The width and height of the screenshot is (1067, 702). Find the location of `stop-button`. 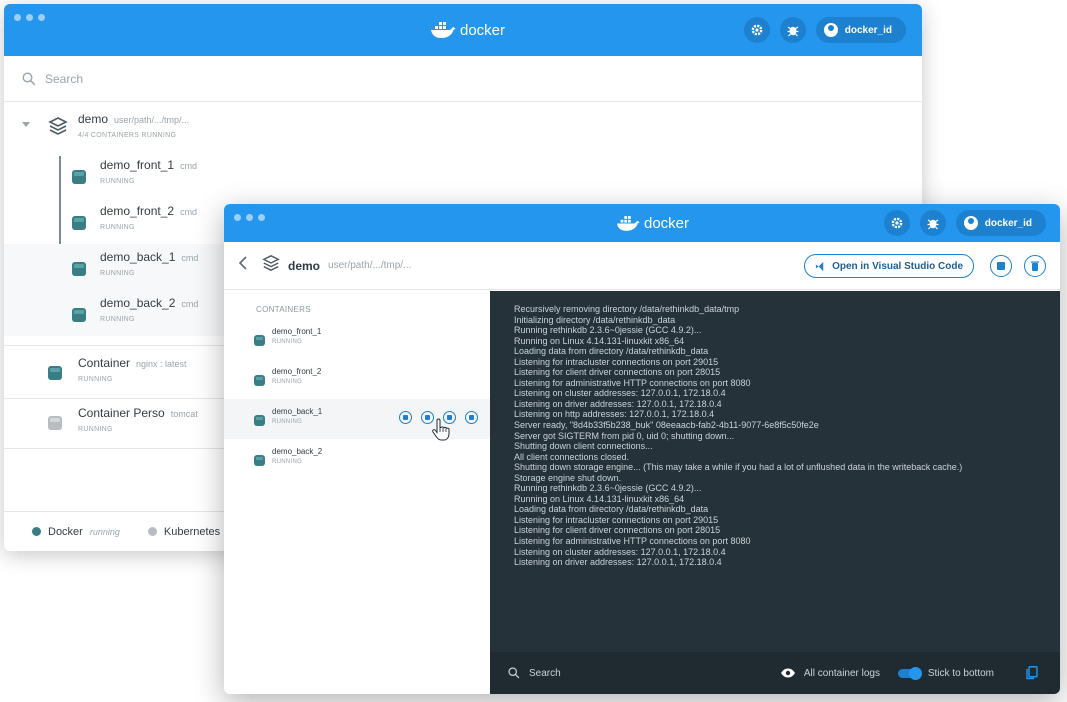

stop-button is located at coordinates (1001, 266).